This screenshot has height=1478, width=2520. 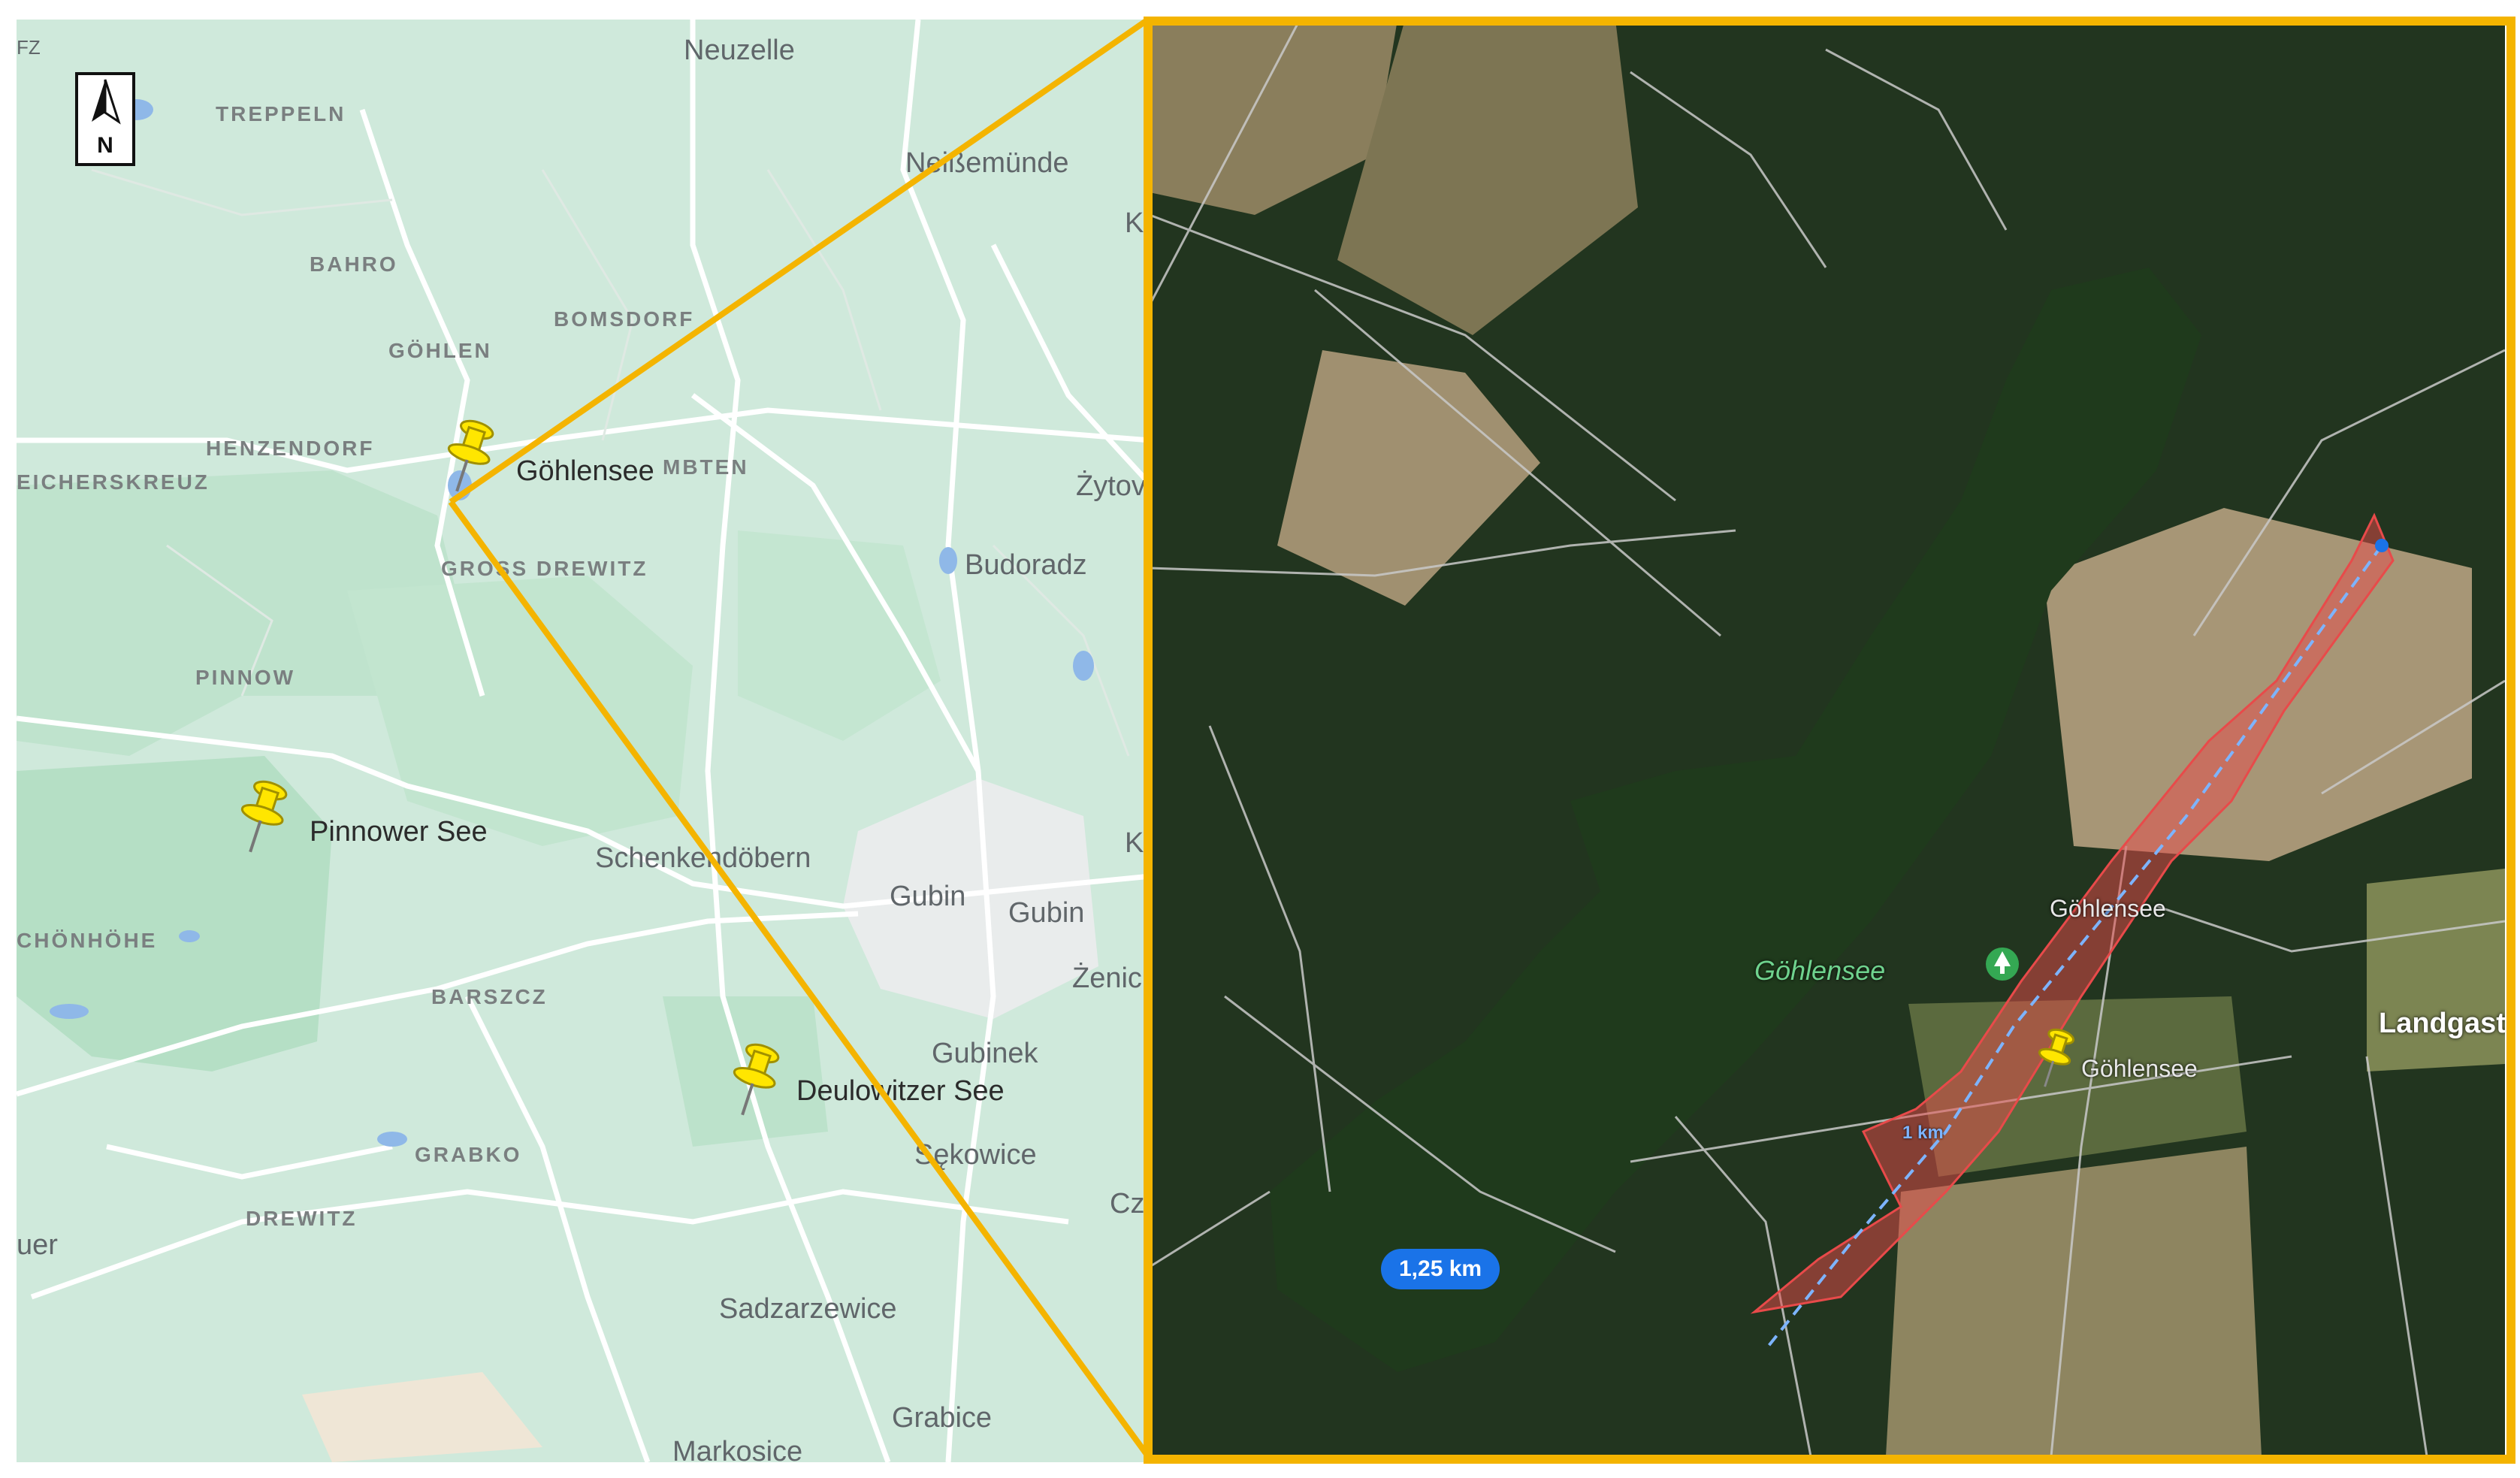 What do you see at coordinates (1923, 1133) in the screenshot?
I see `km-marker: 1 km` at bounding box center [1923, 1133].